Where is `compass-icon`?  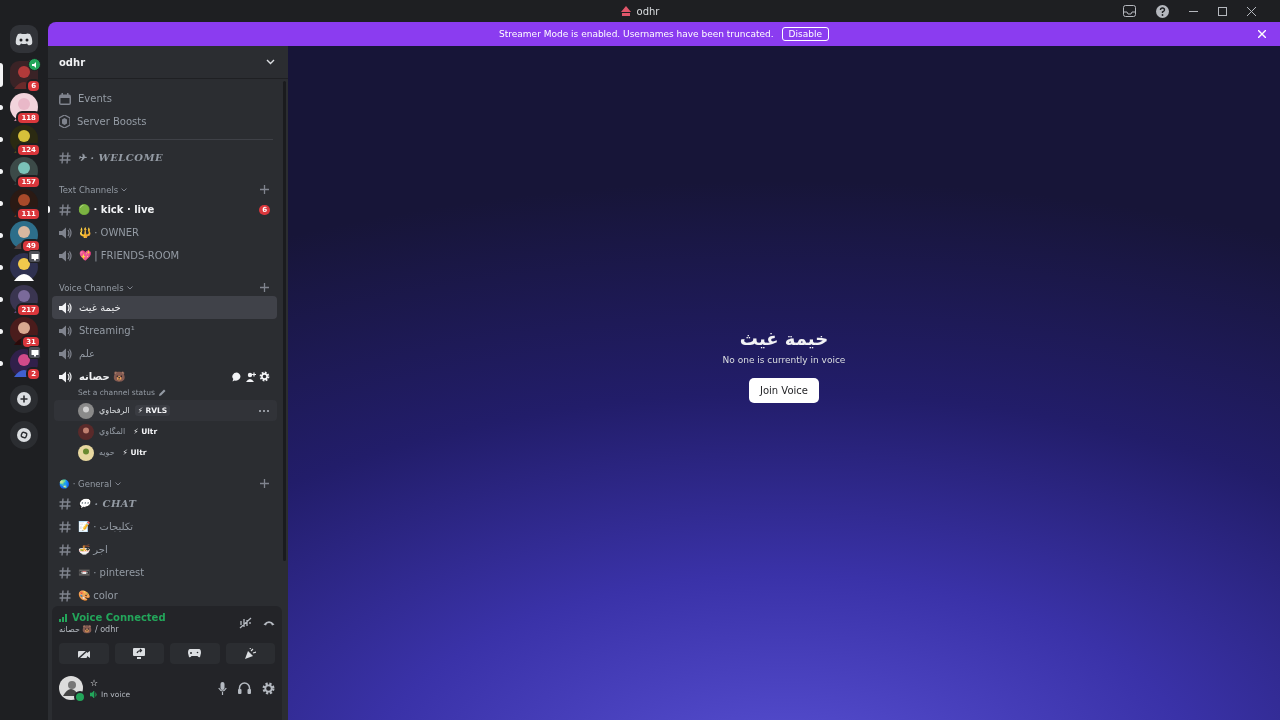 compass-icon is located at coordinates (24, 435).